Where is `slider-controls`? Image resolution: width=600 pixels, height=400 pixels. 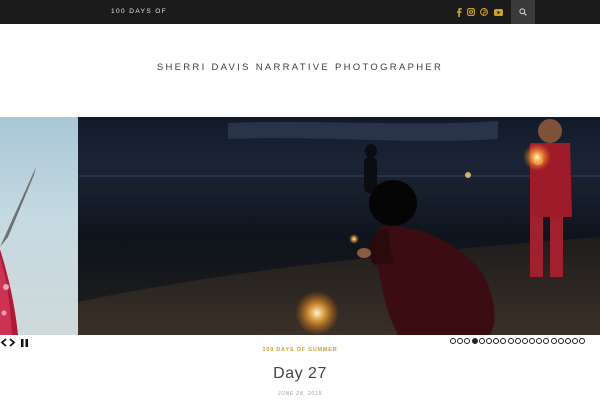 slider-controls is located at coordinates (14, 342).